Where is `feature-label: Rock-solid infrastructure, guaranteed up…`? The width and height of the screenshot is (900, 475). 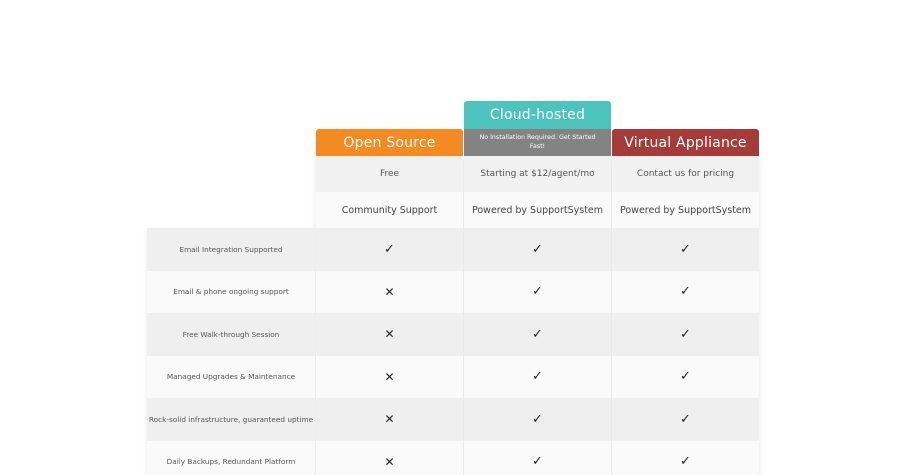 feature-label: Rock-solid infrastructure, guaranteed up… is located at coordinates (231, 419).